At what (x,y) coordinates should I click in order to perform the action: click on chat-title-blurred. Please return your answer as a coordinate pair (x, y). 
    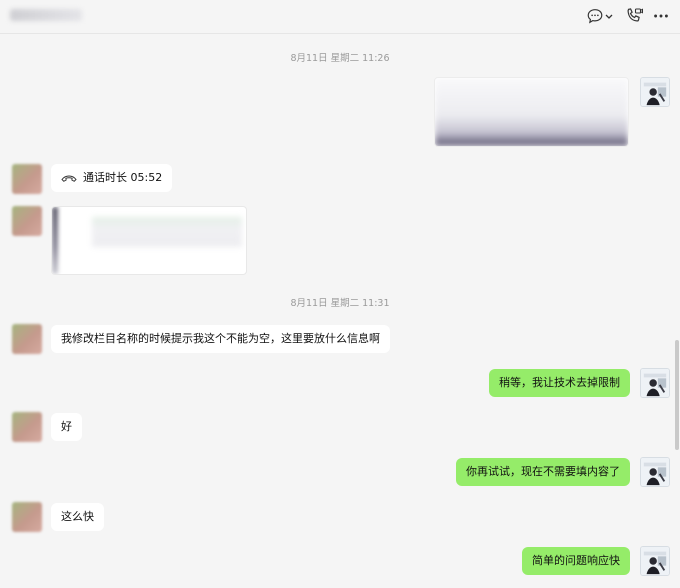
    Looking at the image, I should click on (46, 15).